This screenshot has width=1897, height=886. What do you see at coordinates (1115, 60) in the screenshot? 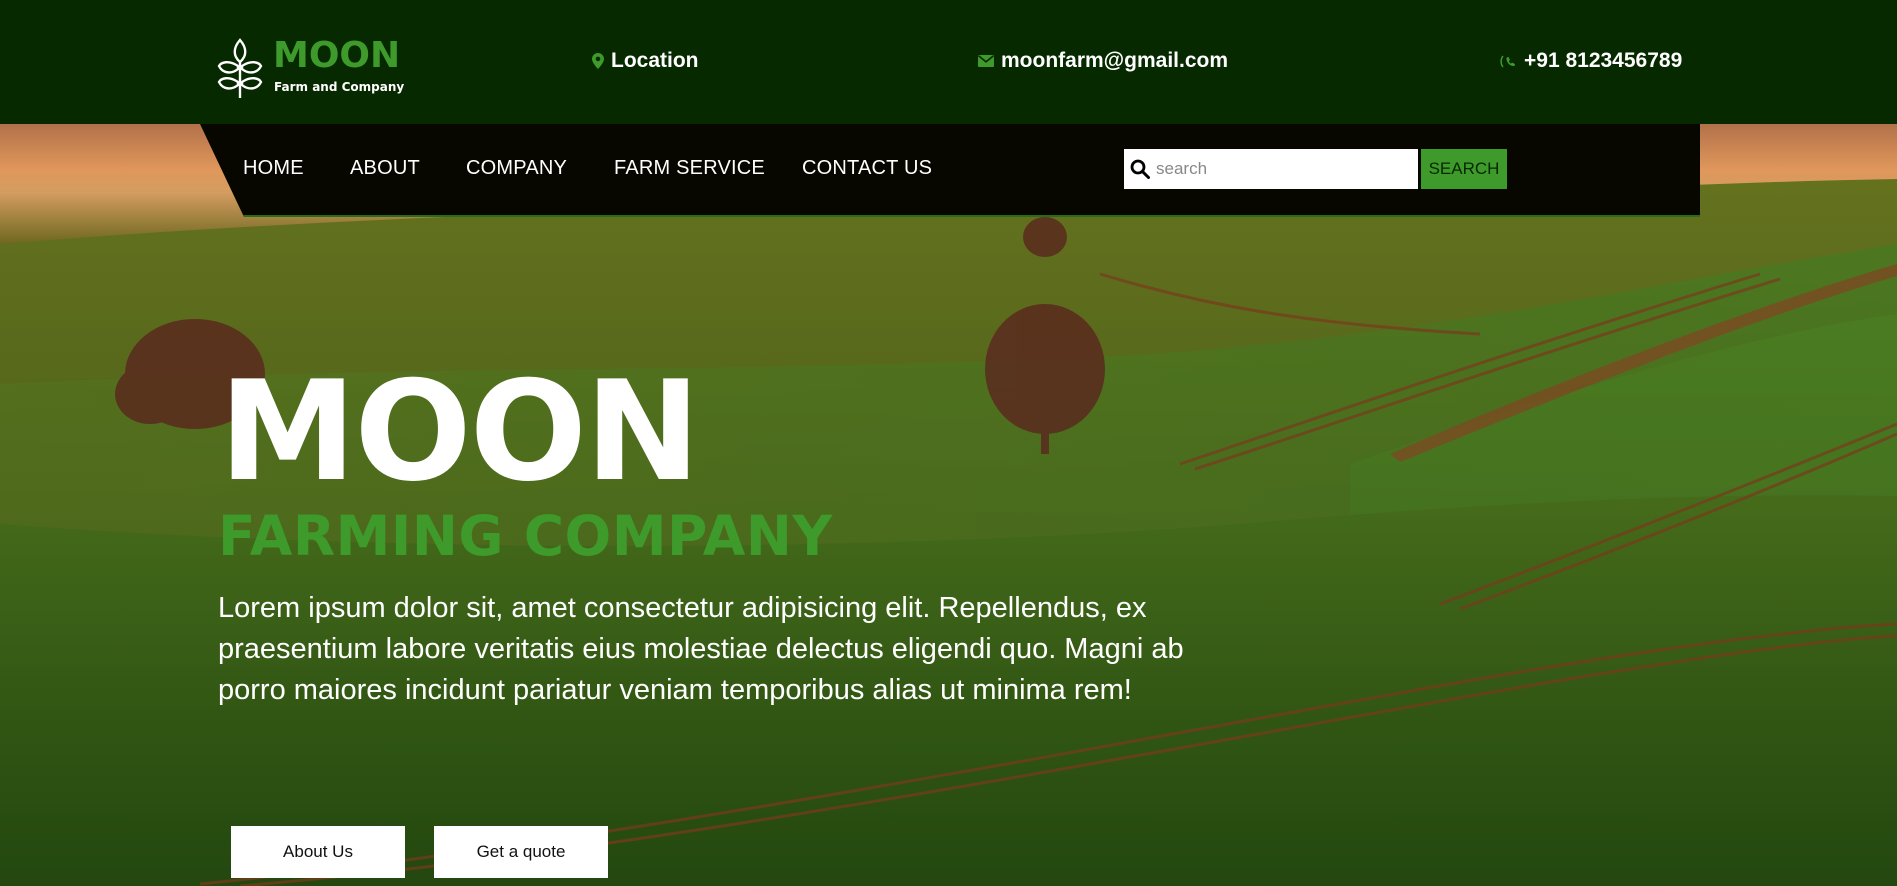
I see `email-text: moonfarm@gmail.com` at bounding box center [1115, 60].